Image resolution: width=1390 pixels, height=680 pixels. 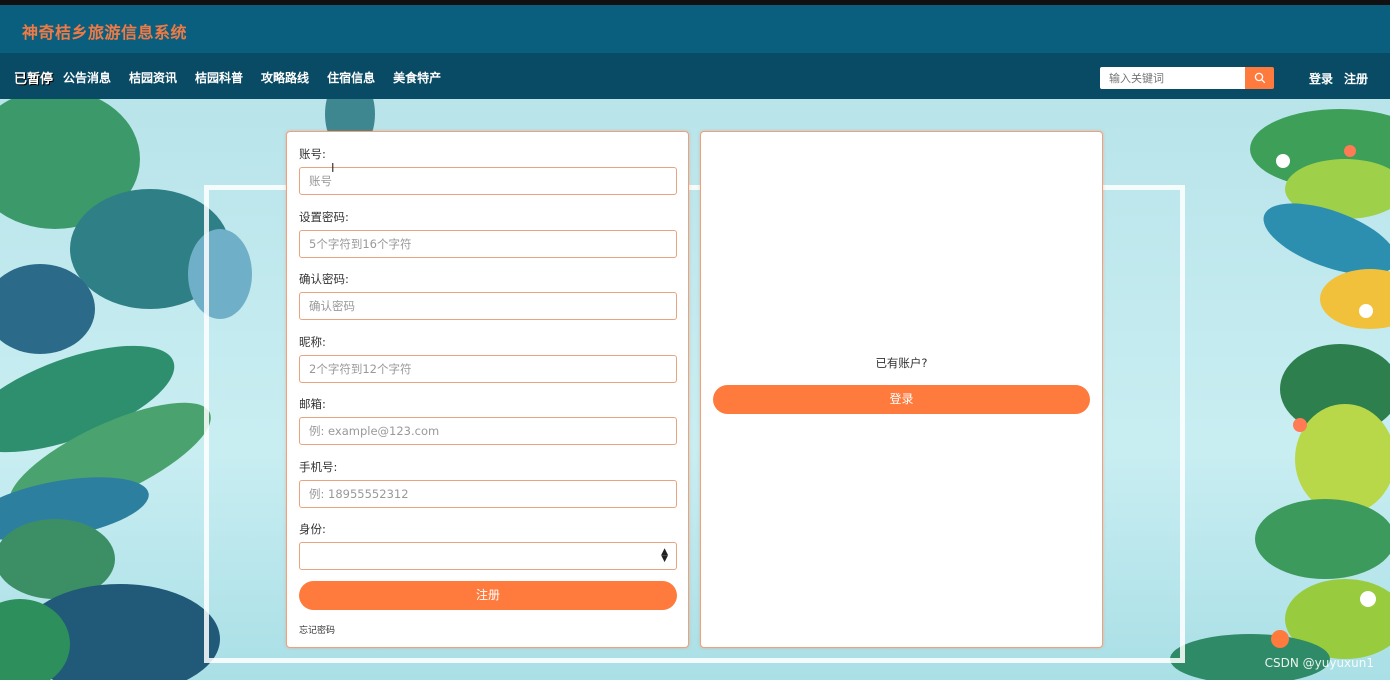 What do you see at coordinates (664, 555) in the screenshot?
I see `updown-arrow-icon: ▲ ▼` at bounding box center [664, 555].